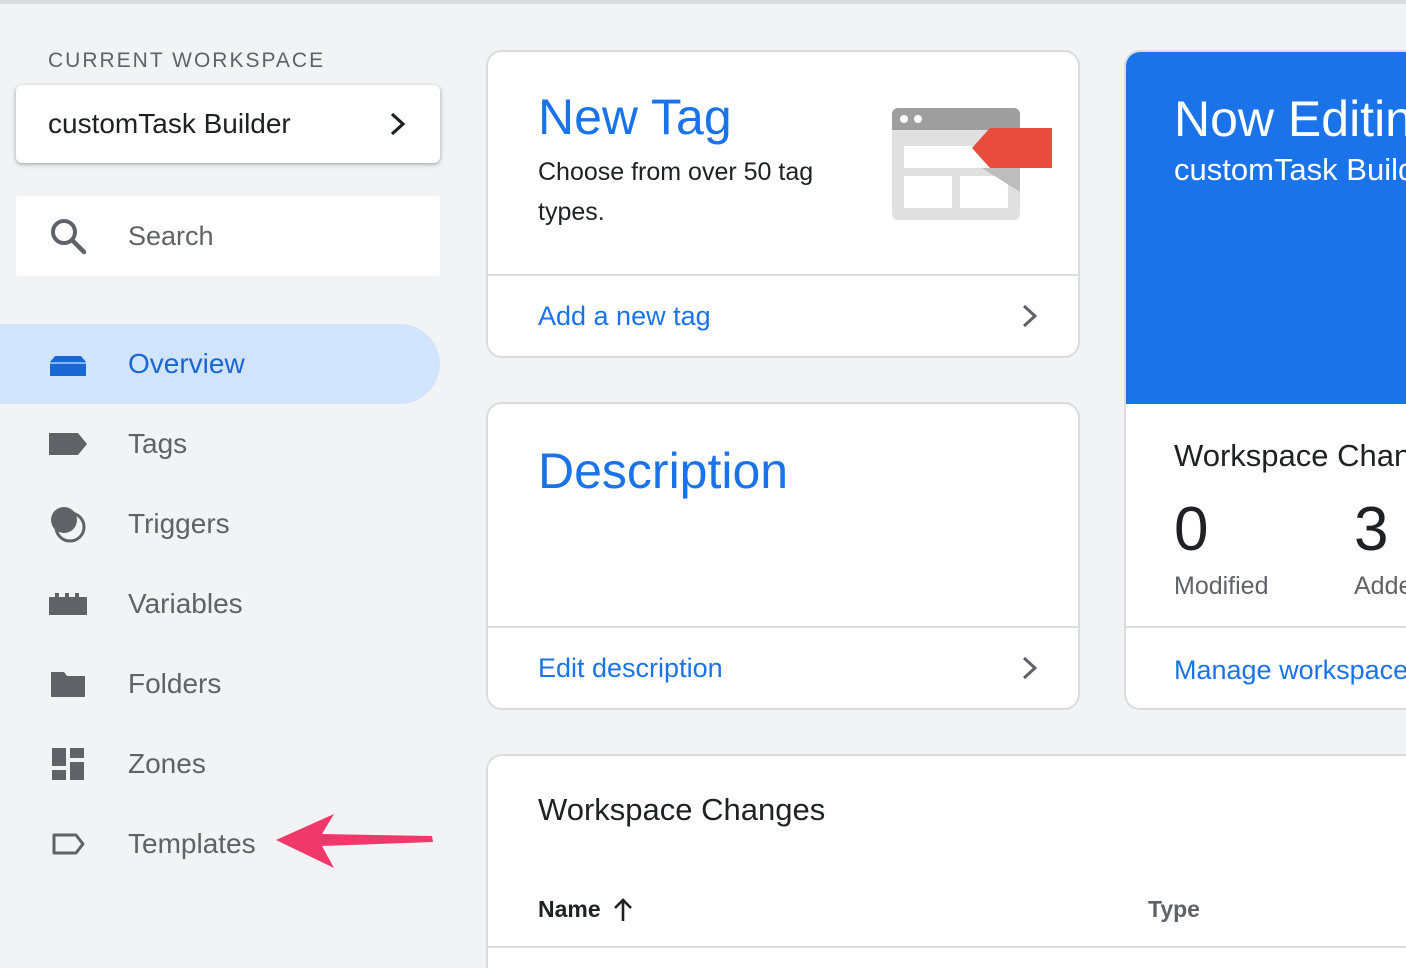  I want to click on variables-icon, so click(68, 604).